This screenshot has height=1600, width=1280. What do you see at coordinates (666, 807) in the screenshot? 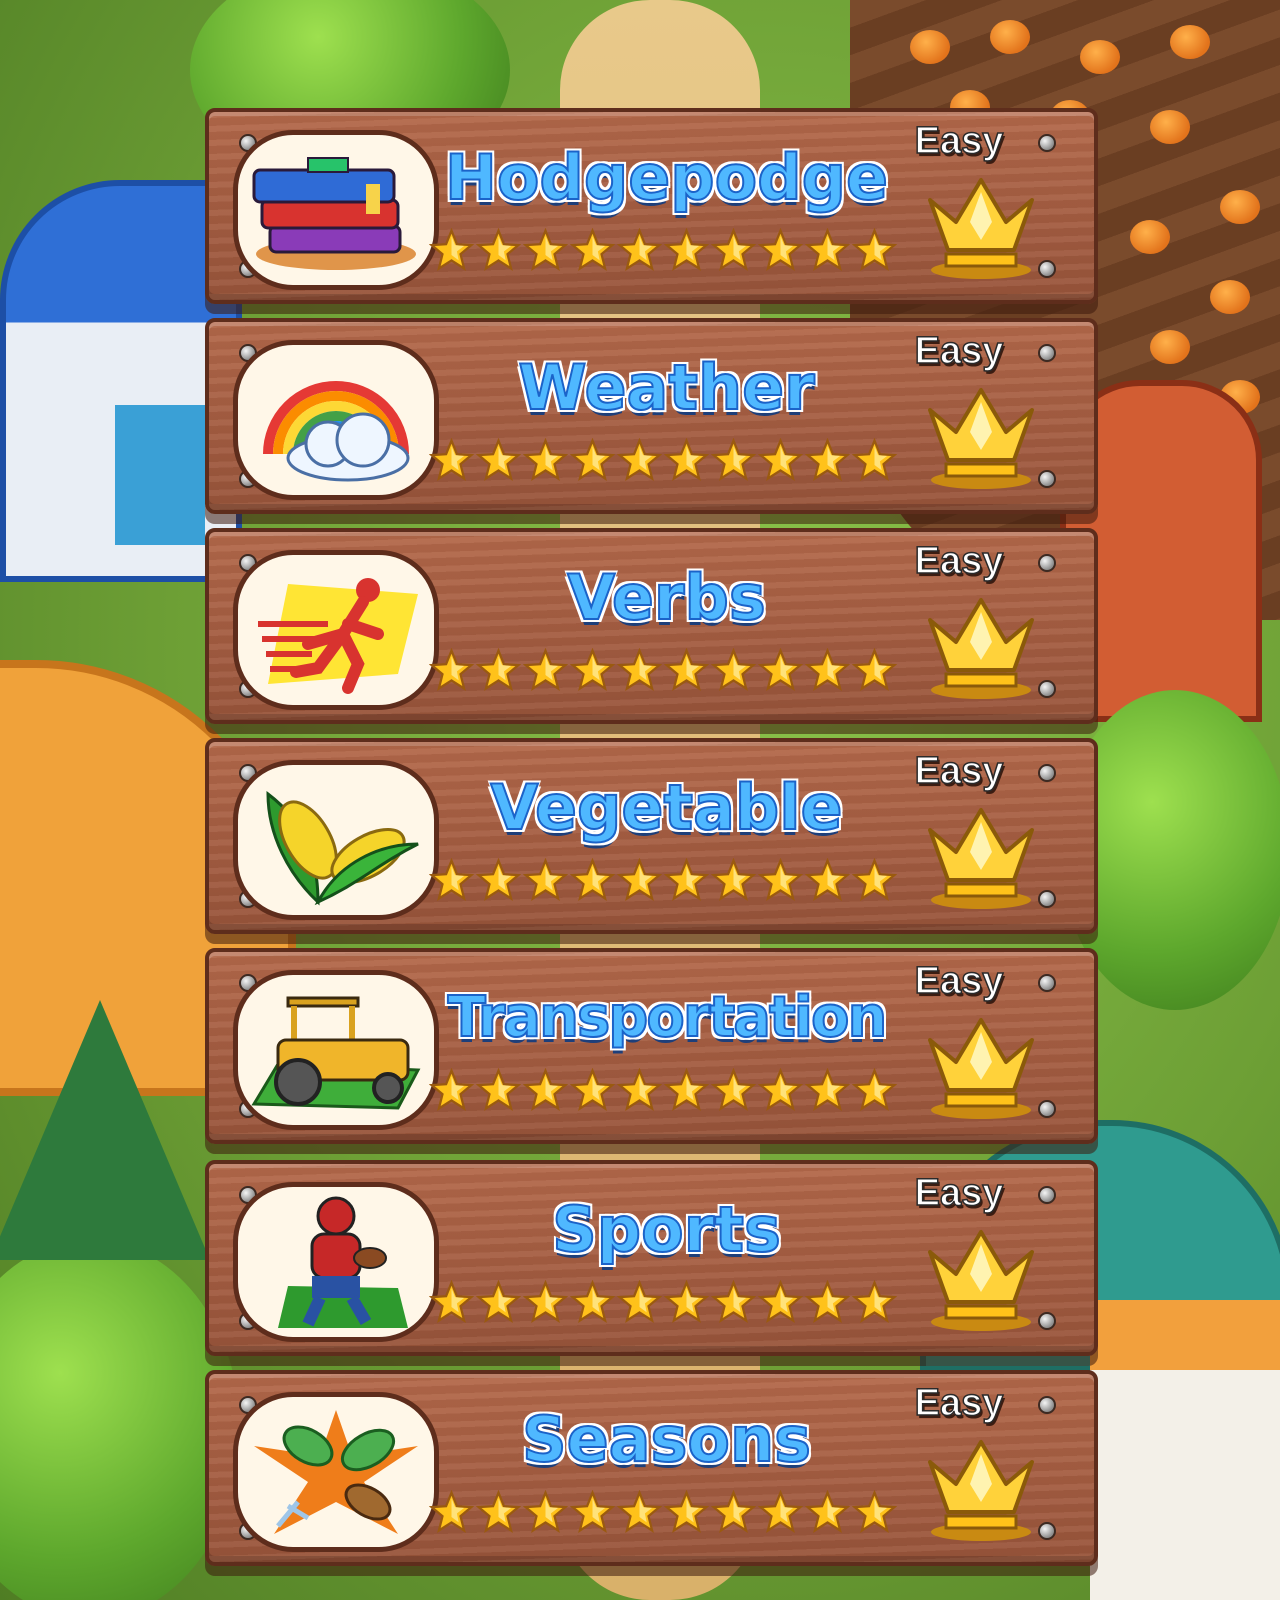
I see `category-title: Vegetable` at bounding box center [666, 807].